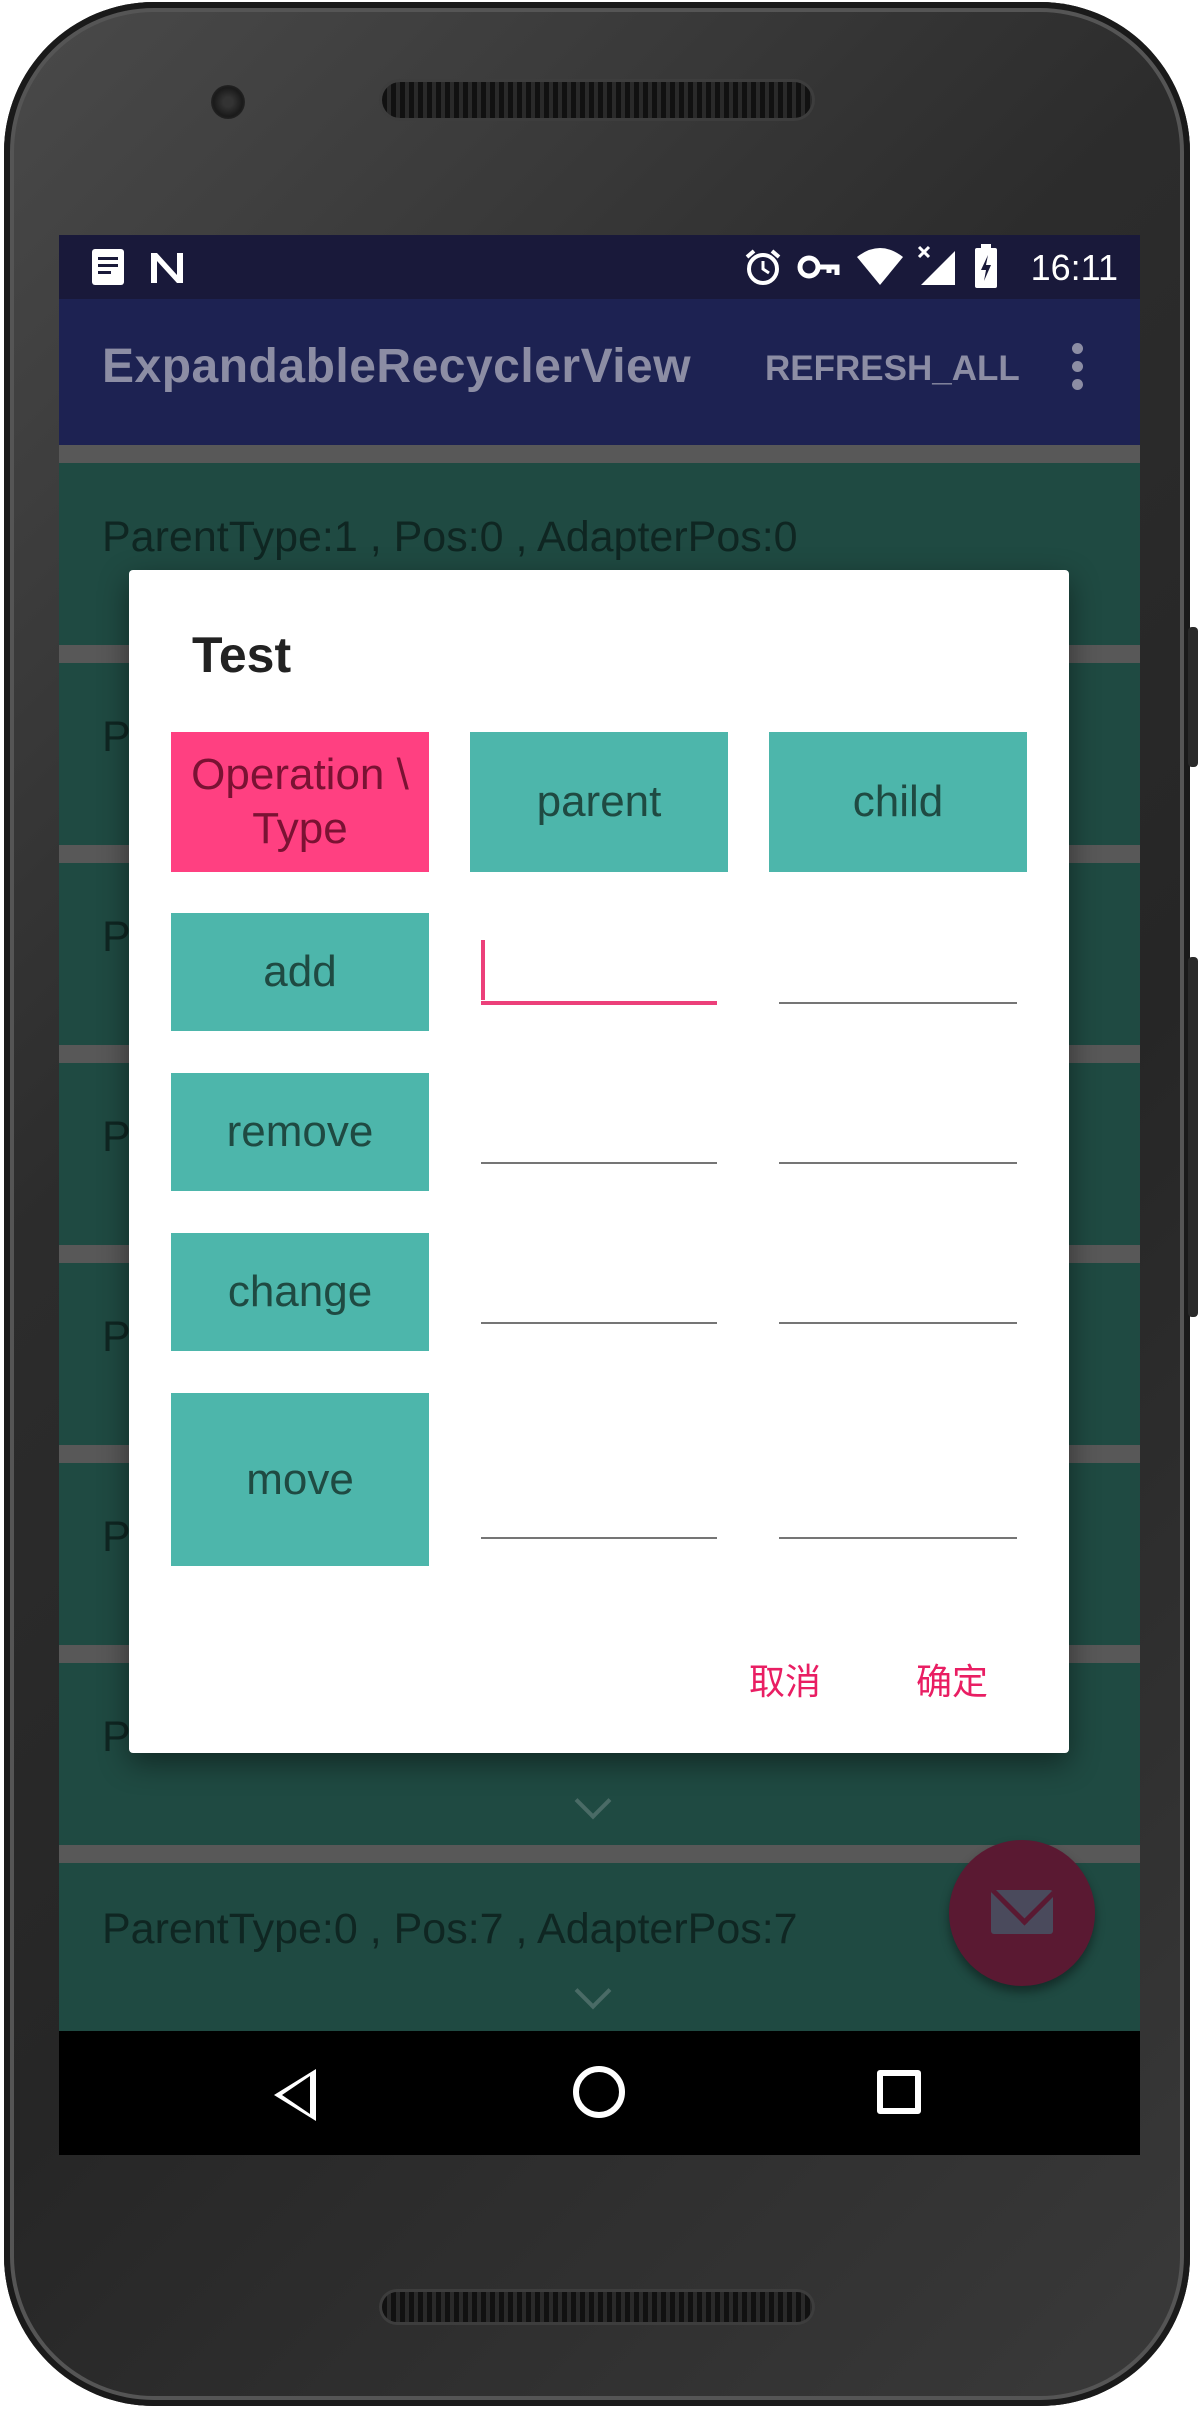  What do you see at coordinates (300, 1292) in the screenshot?
I see `change-button: change` at bounding box center [300, 1292].